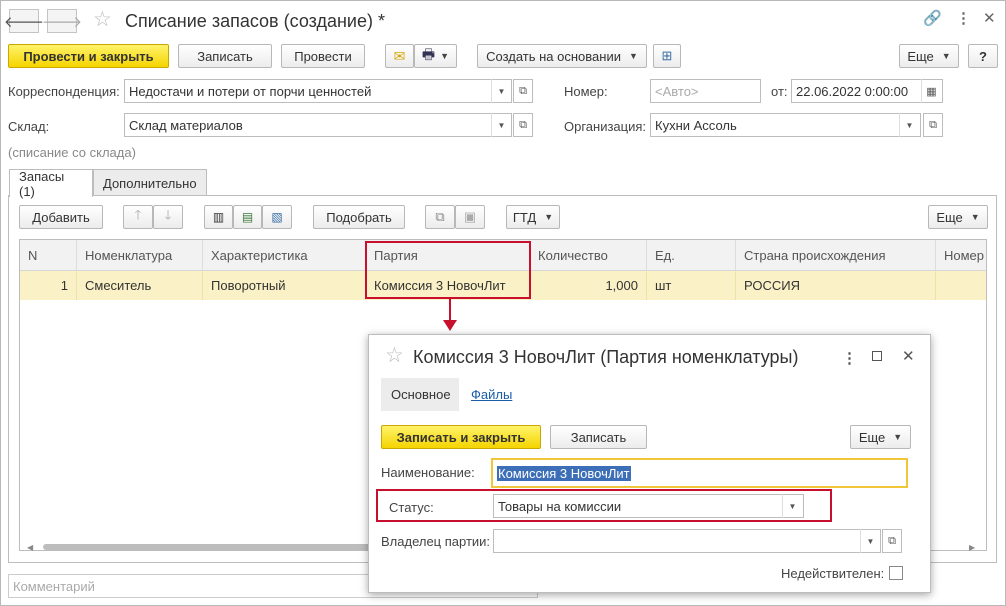 The height and width of the screenshot is (606, 1006). I want to click on structure-button: ⊞, so click(667, 56).